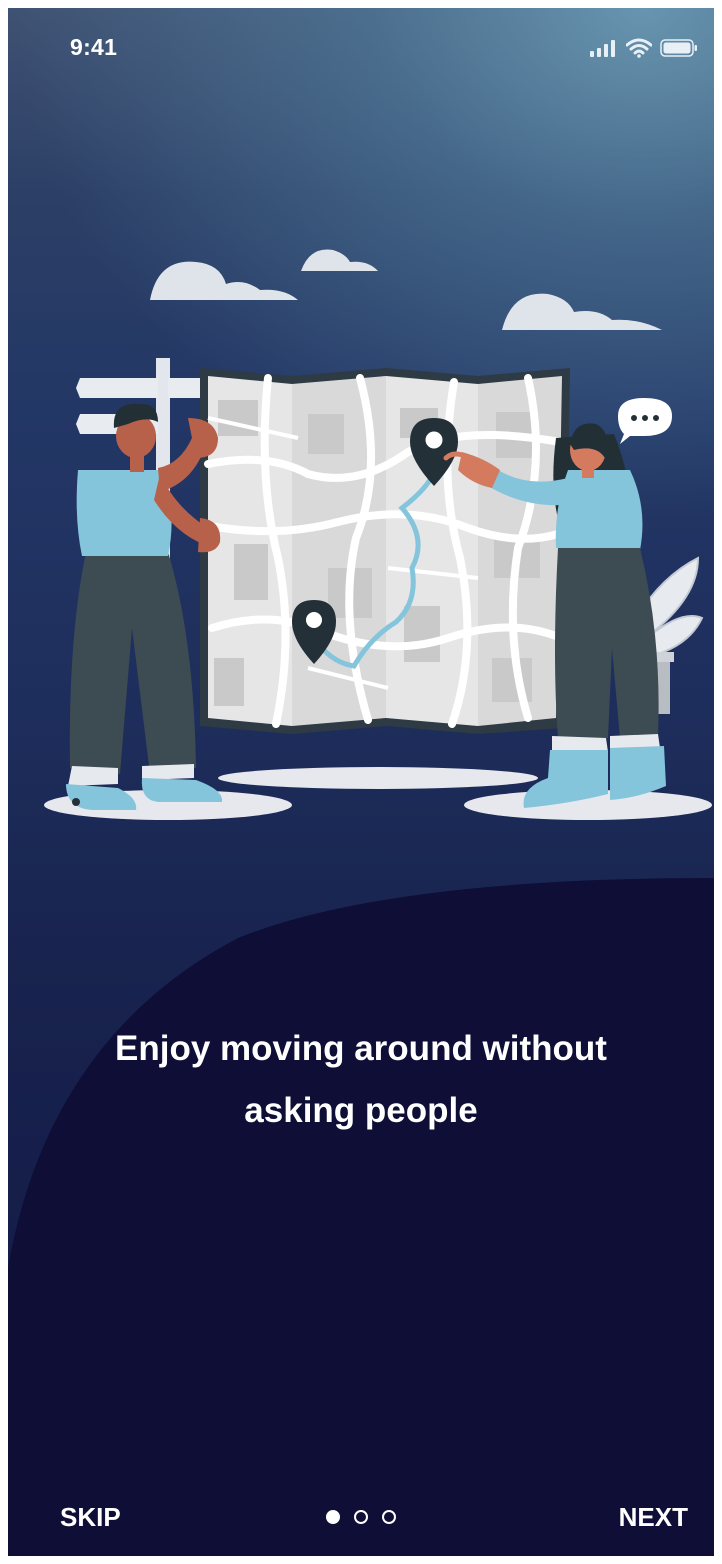 The width and height of the screenshot is (722, 1564). What do you see at coordinates (378, 778) in the screenshot?
I see `ground-shadow` at bounding box center [378, 778].